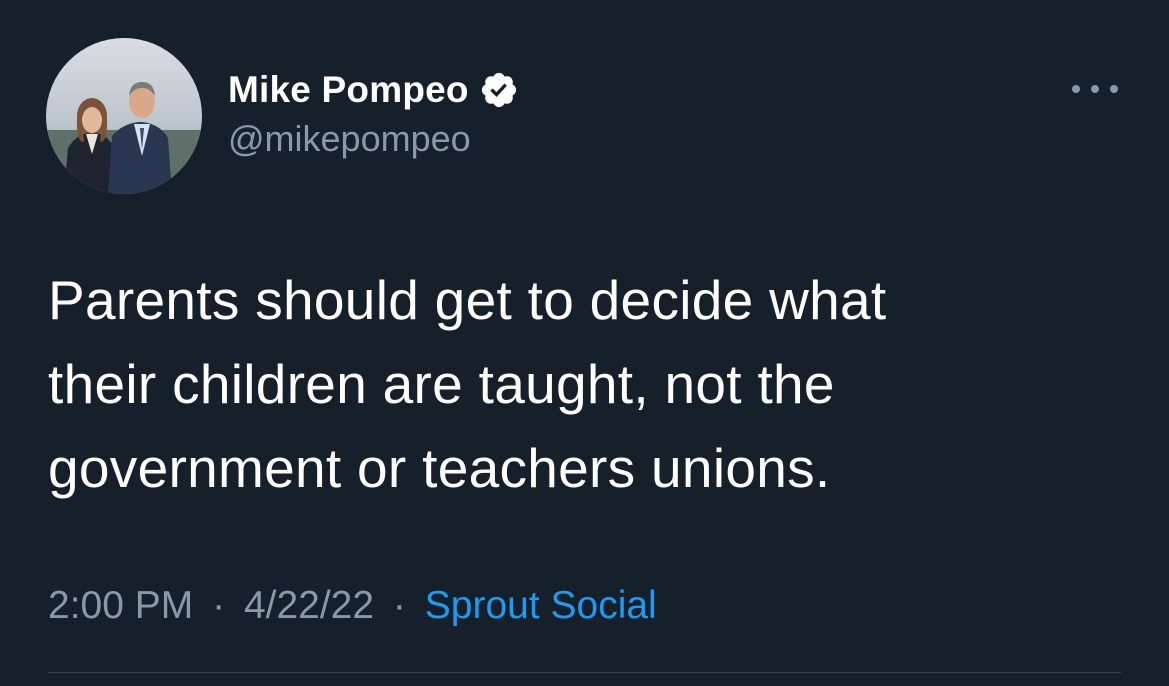 The width and height of the screenshot is (1169, 686). Describe the element at coordinates (441, 384) in the screenshot. I see `tweet-text-line: their children are taught, not the` at that location.